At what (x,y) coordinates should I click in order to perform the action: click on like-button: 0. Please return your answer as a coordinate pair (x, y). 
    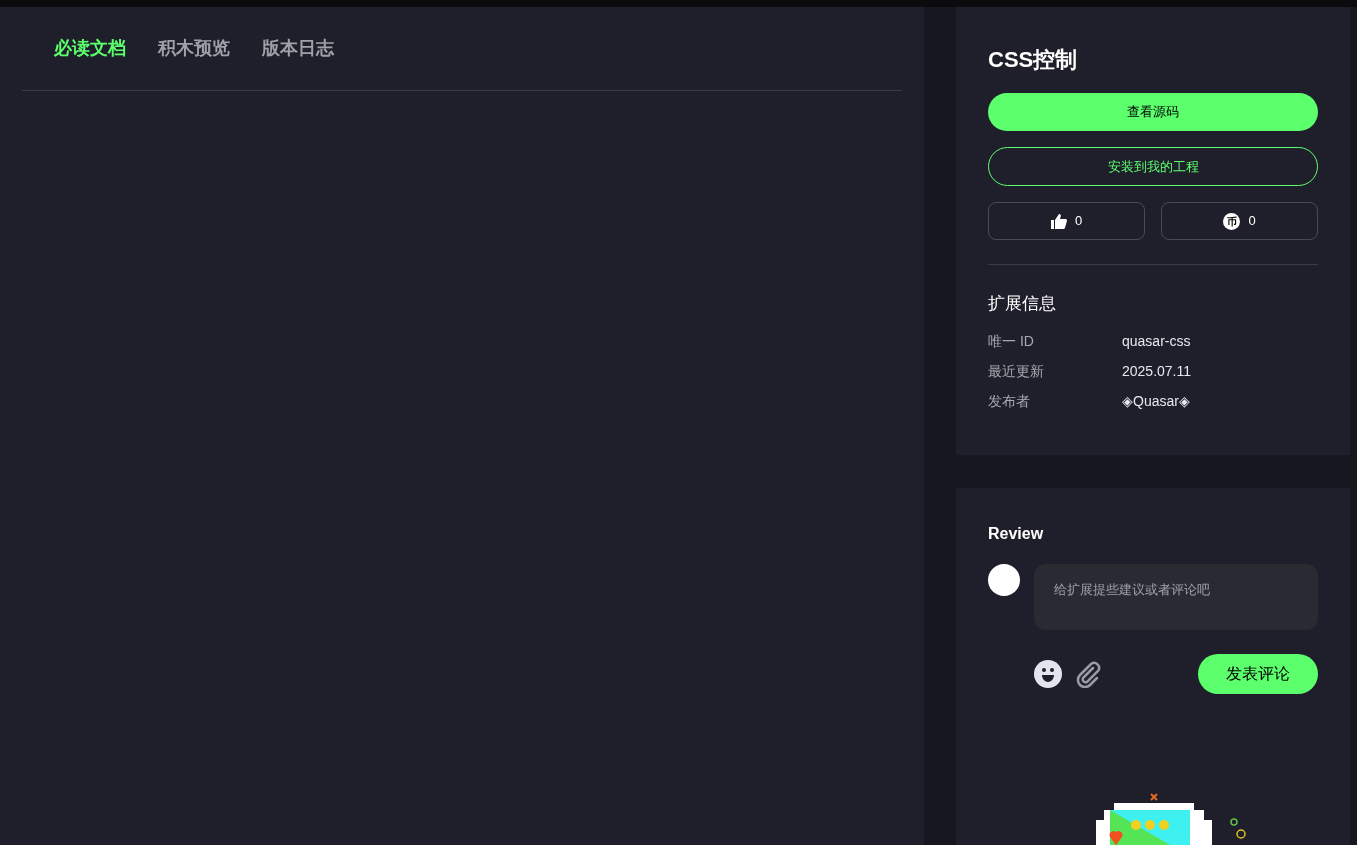
    Looking at the image, I should click on (1066, 221).